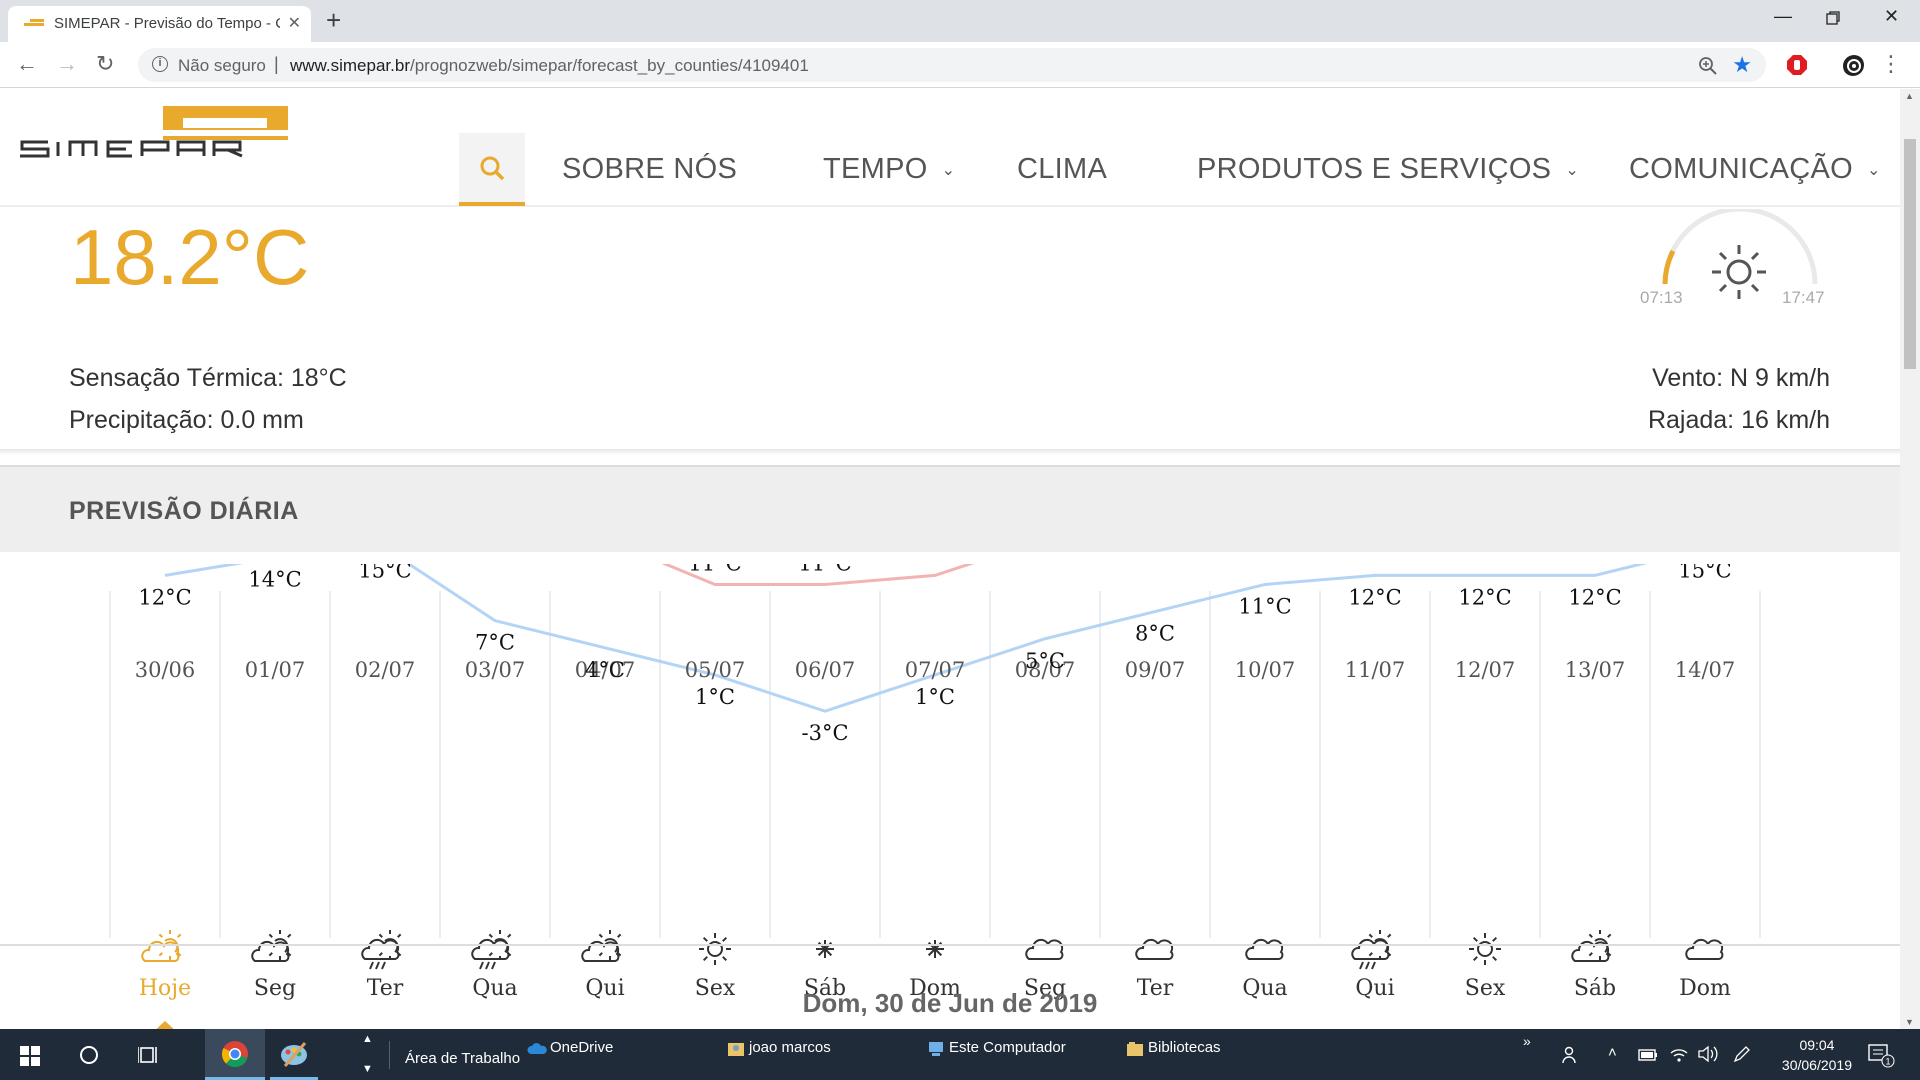 The image size is (1920, 1080). What do you see at coordinates (67, 64) in the screenshot?
I see `forward-icon: →` at bounding box center [67, 64].